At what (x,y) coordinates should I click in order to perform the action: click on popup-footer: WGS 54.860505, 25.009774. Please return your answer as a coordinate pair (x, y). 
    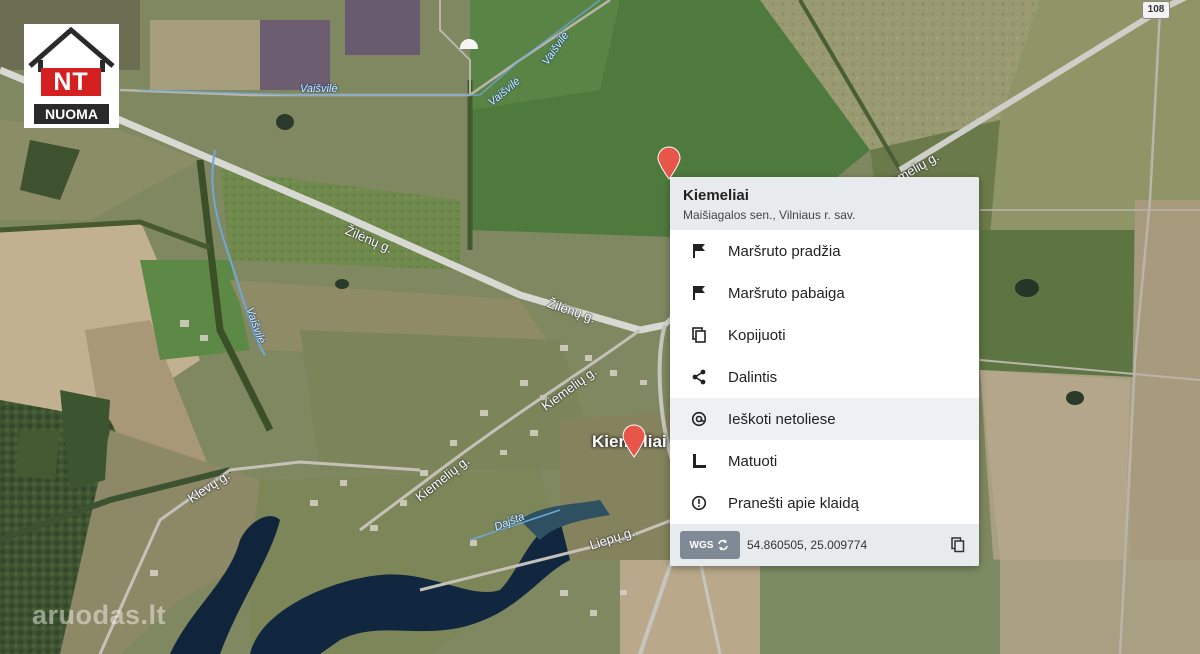
    Looking at the image, I should click on (824, 545).